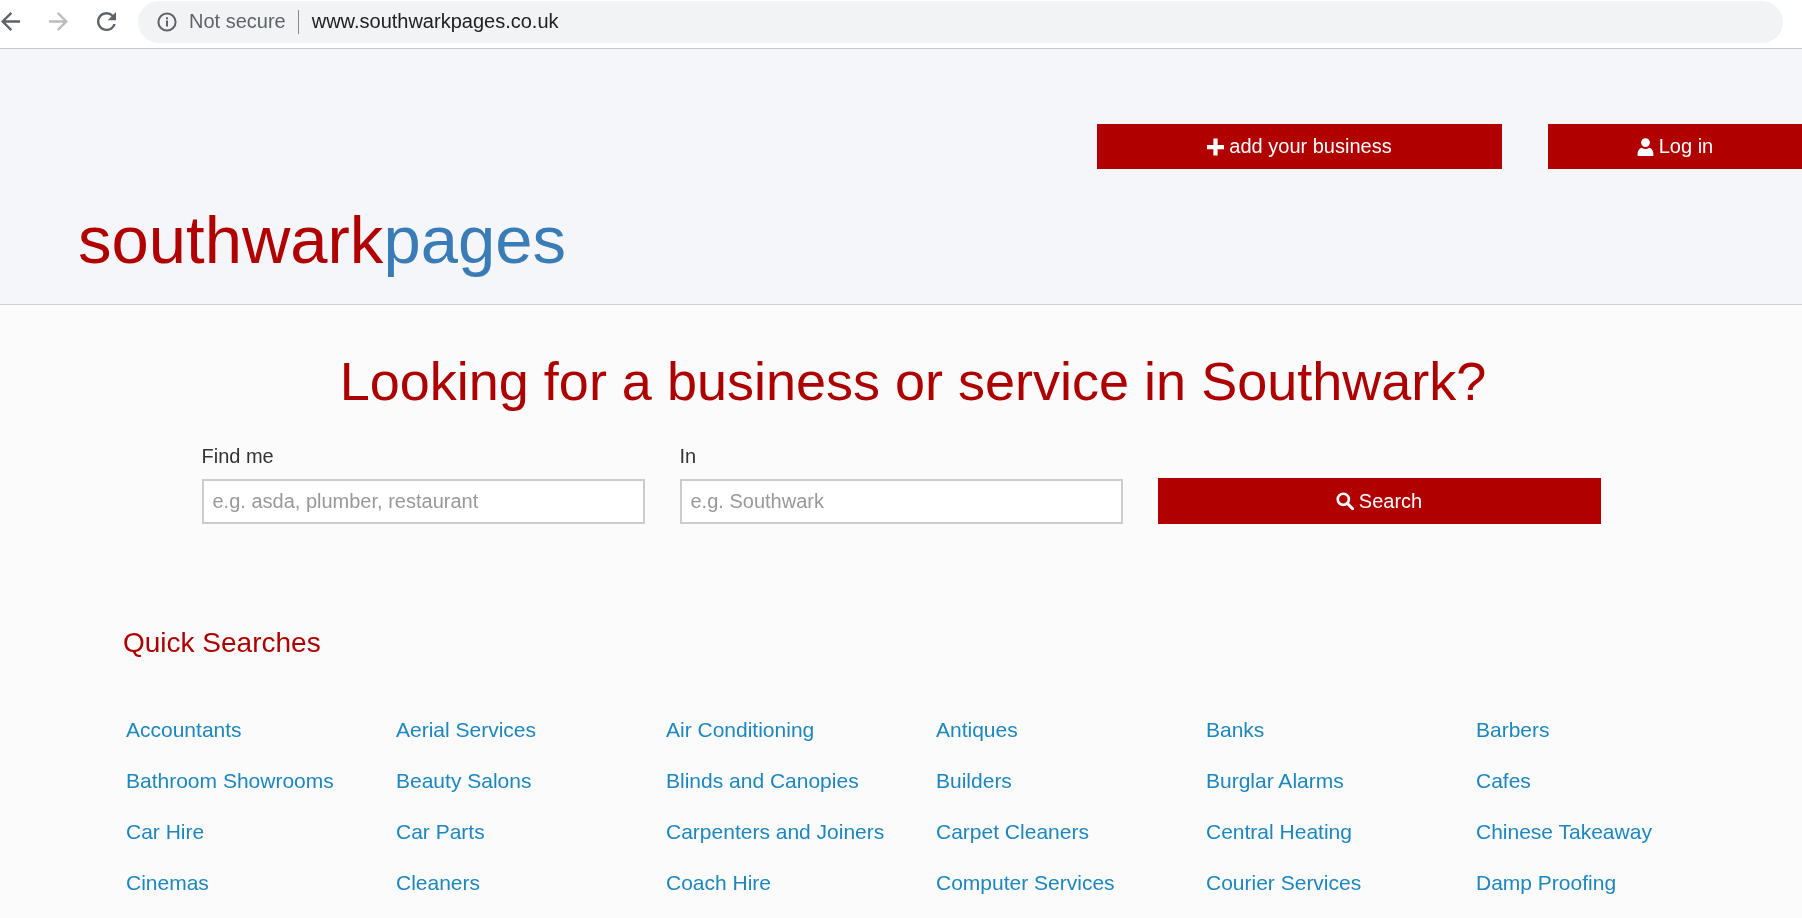  Describe the element at coordinates (901, 501) in the screenshot. I see `location-input: e.g. Southwark` at that location.